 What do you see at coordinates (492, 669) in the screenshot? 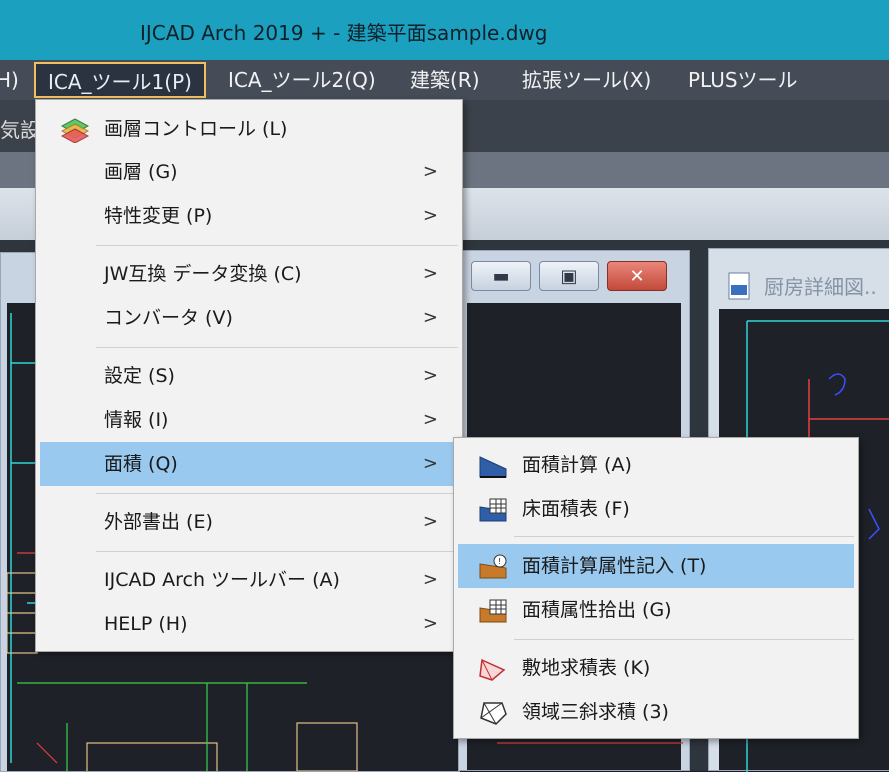
I see `site-area-table-icon` at bounding box center [492, 669].